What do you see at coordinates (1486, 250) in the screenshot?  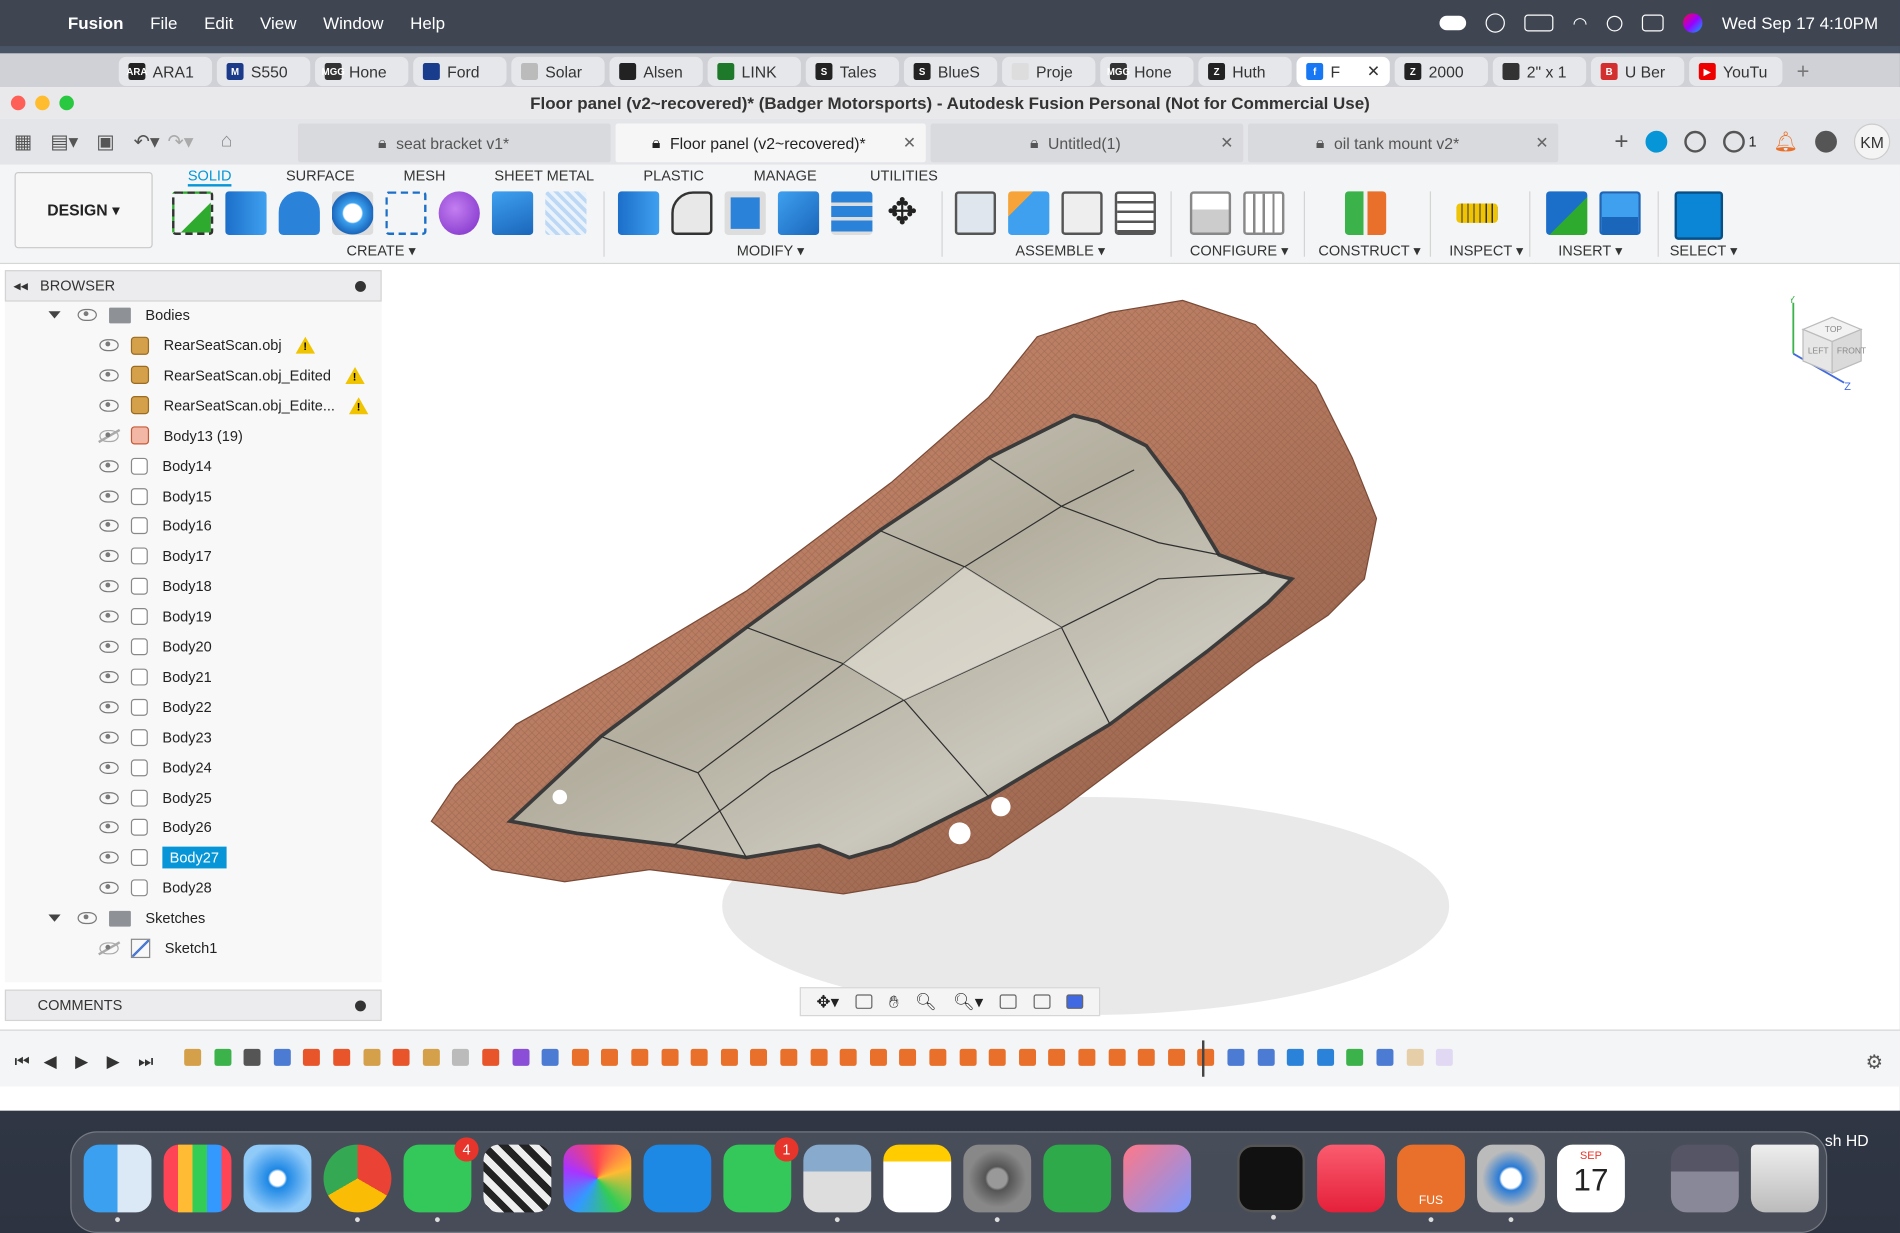 I see `inspect-menu: INSPECT ▾` at bounding box center [1486, 250].